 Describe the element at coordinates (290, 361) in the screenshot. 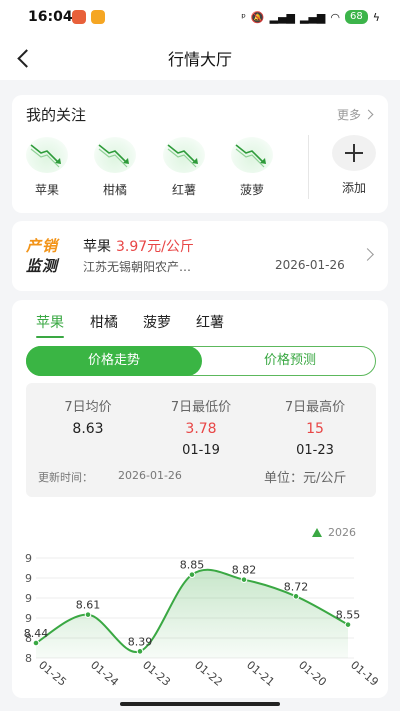

I see `price-forecast-toggle: 价格预测` at that location.